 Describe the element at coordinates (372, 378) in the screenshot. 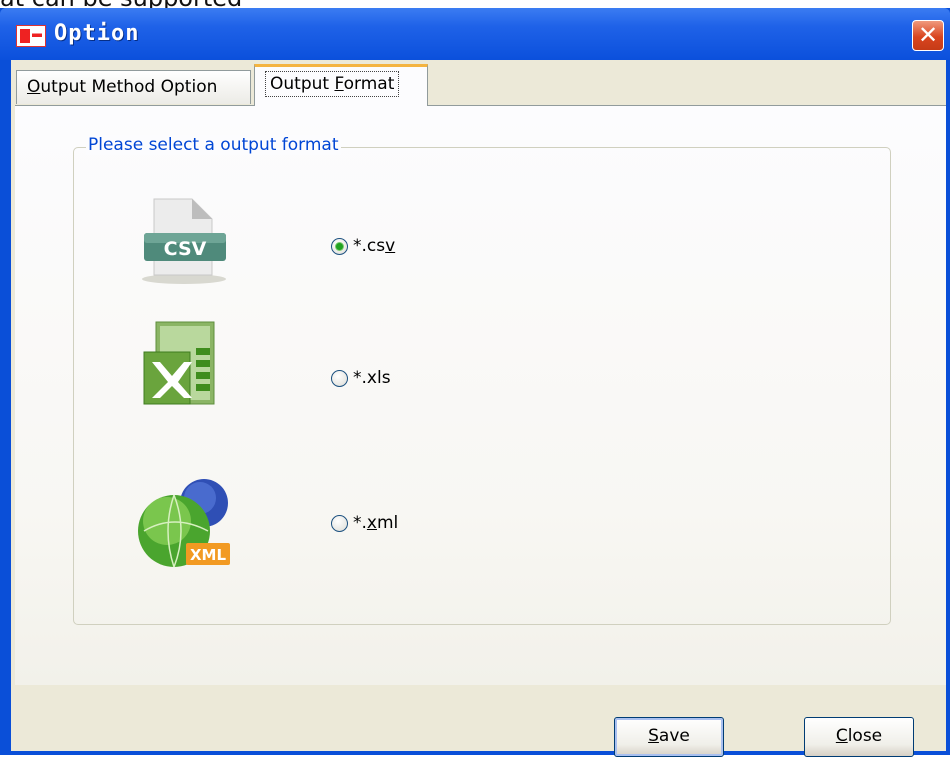

I see `radio-label-xls: *.xls` at that location.